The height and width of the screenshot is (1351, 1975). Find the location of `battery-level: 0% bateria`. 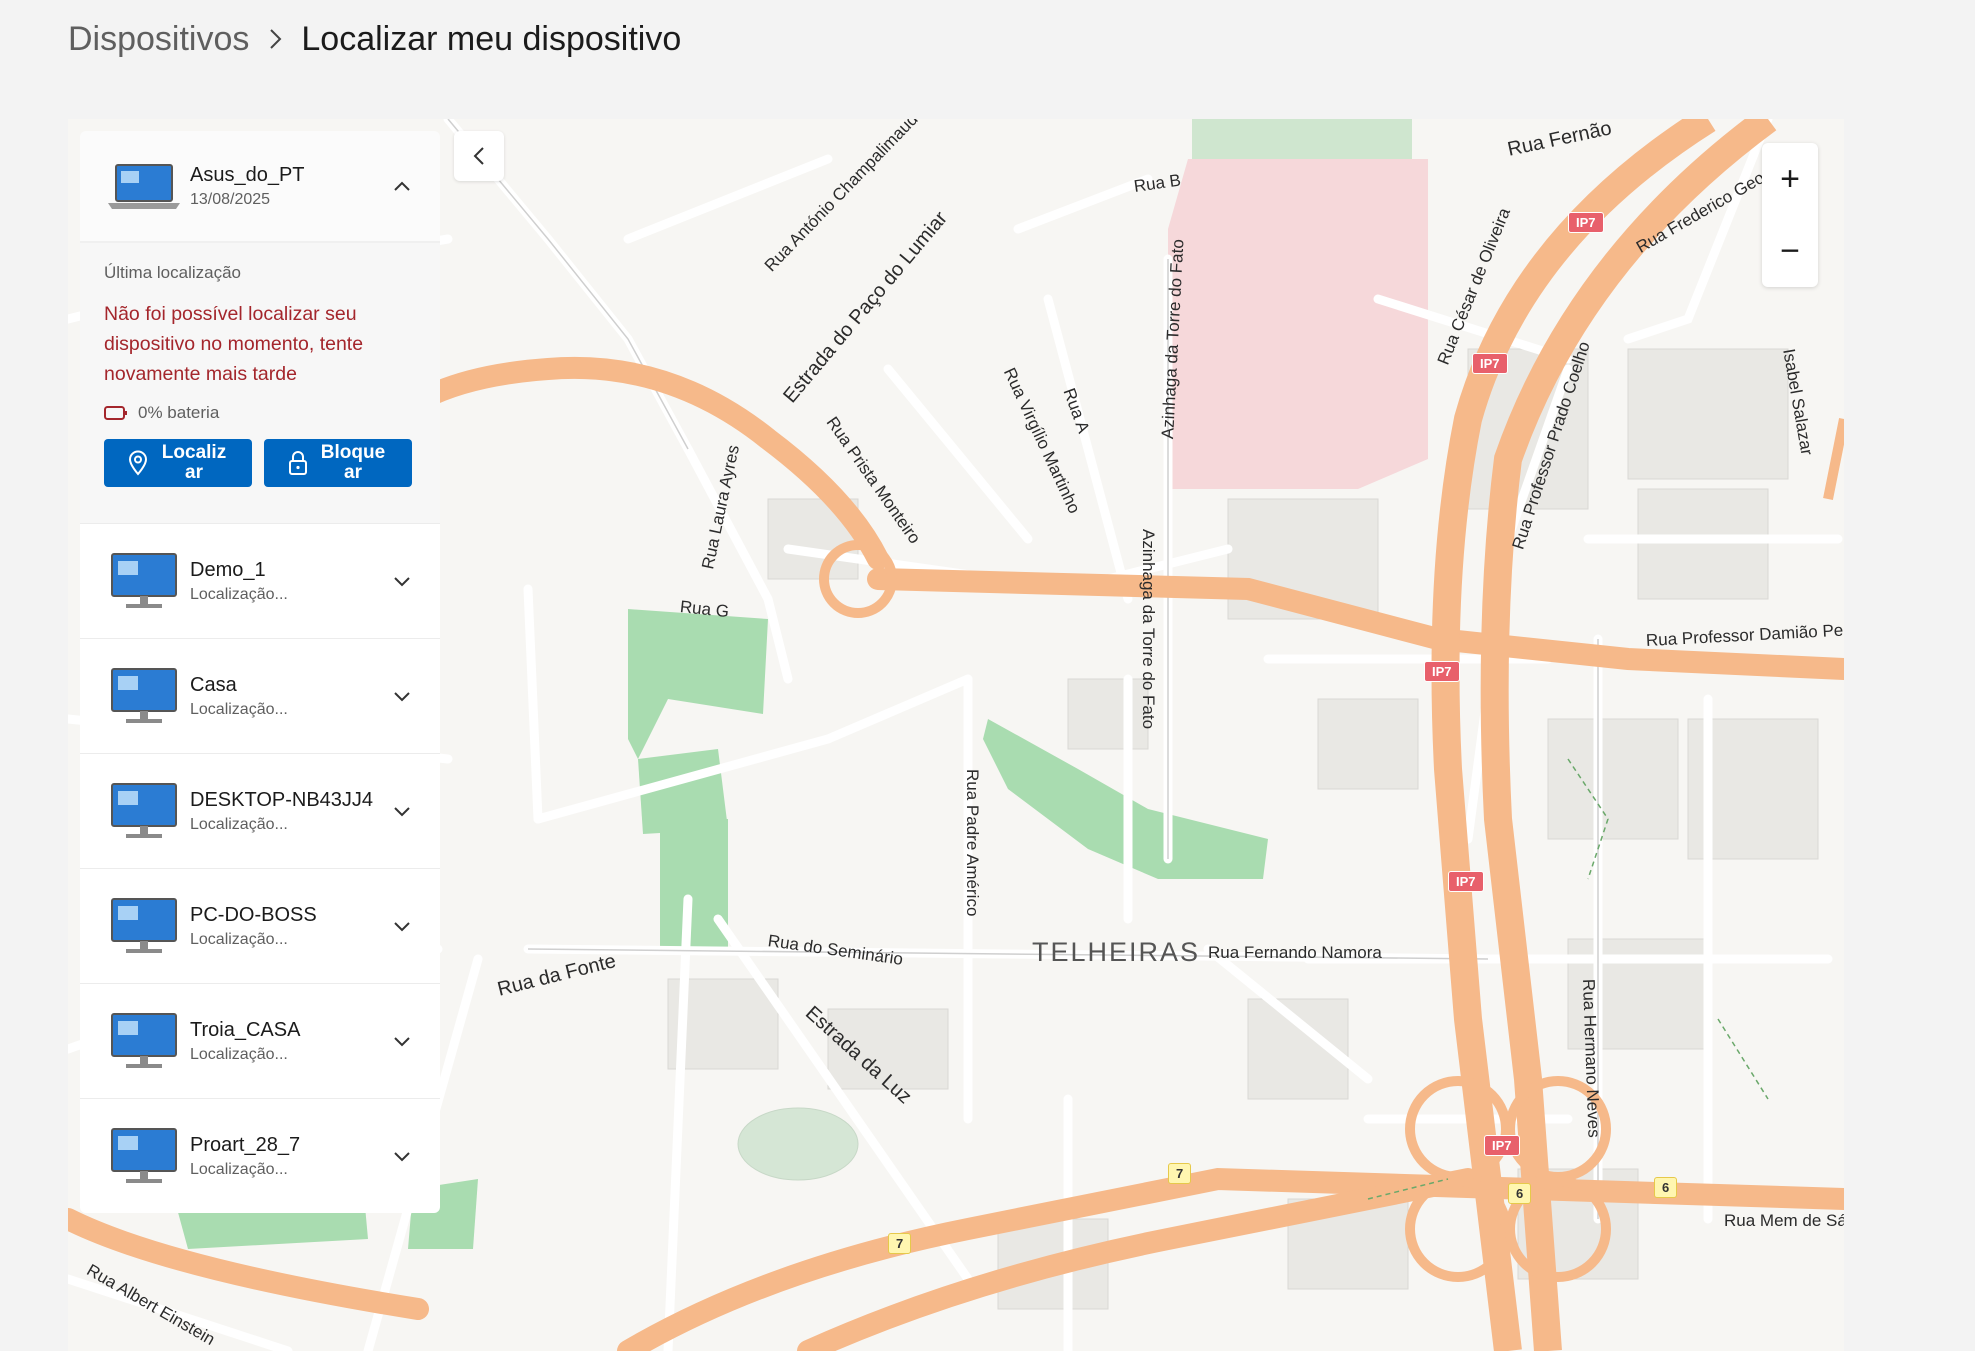

battery-level: 0% bateria is located at coordinates (179, 412).